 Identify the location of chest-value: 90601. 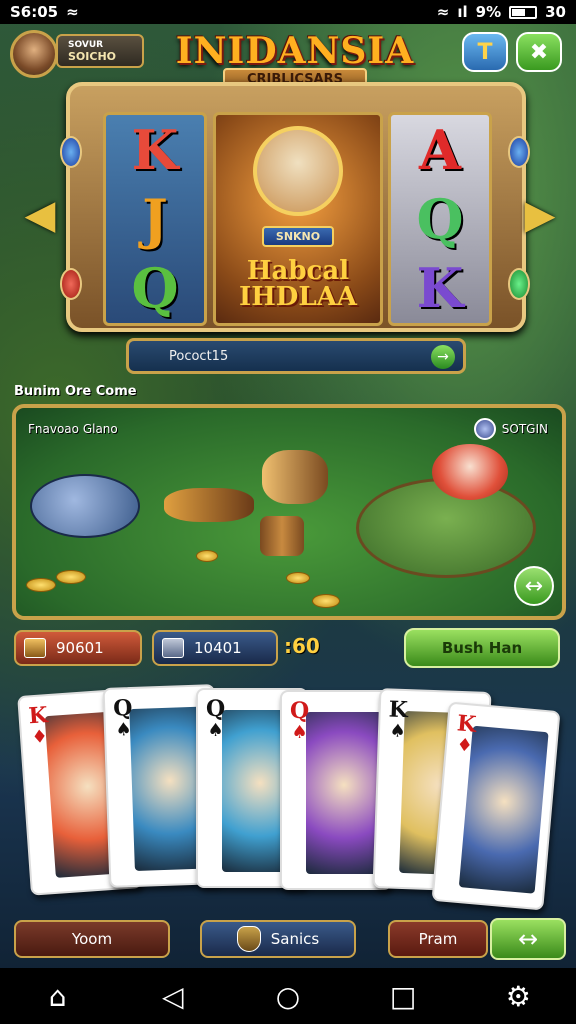
(80, 648).